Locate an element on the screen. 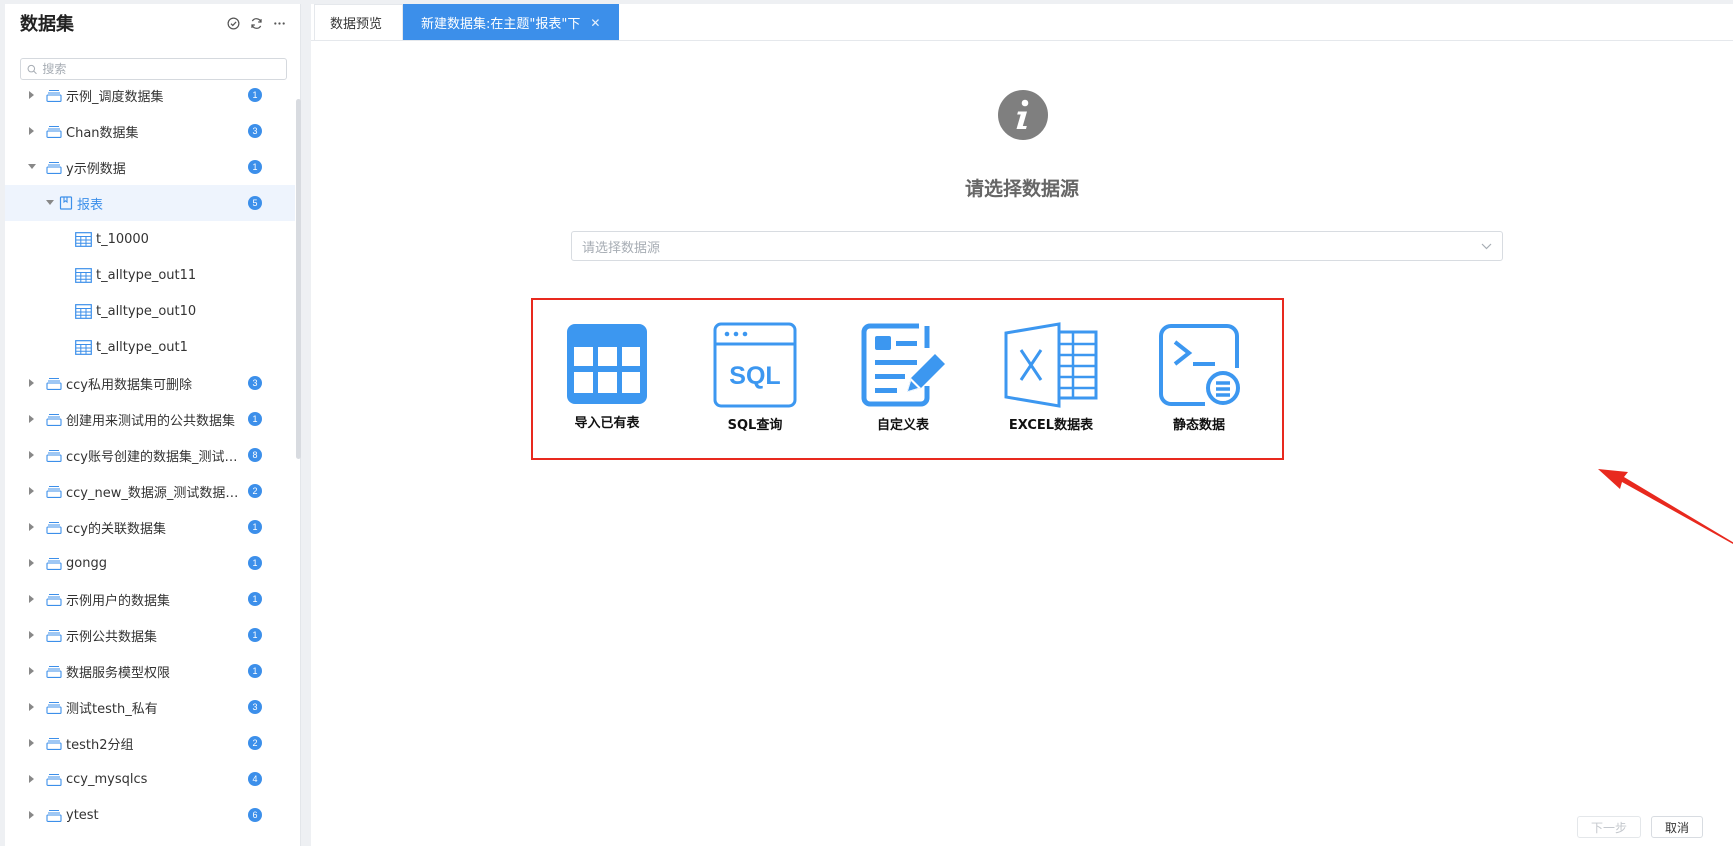 The image size is (1733, 846). tab-label: 数据预览 is located at coordinates (356, 24).